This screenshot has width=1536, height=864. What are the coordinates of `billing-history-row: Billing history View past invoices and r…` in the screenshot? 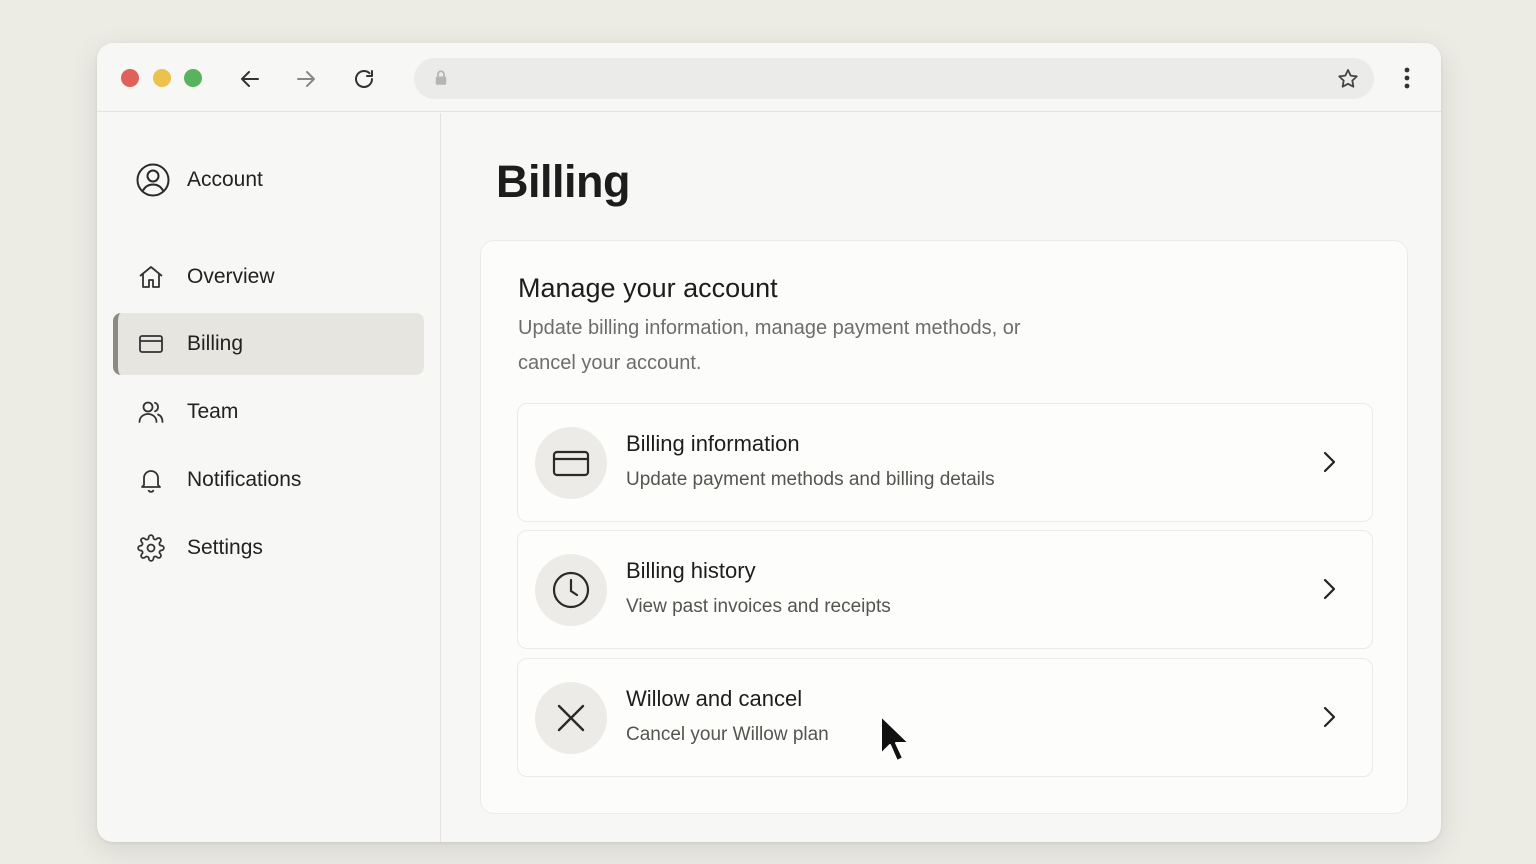 It's located at (945, 589).